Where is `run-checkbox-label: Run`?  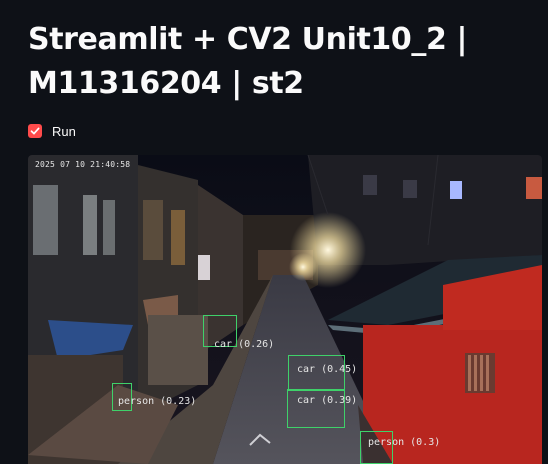 run-checkbox-label: Run is located at coordinates (64, 131).